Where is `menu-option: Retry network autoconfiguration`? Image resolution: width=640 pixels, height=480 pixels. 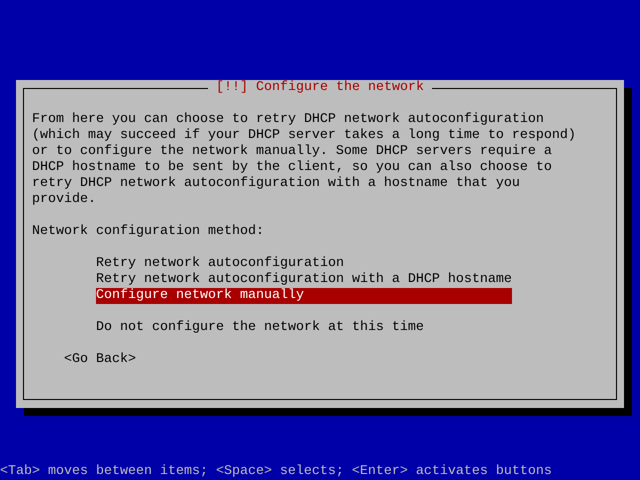
menu-option: Retry network autoconfiguration is located at coordinates (304, 264).